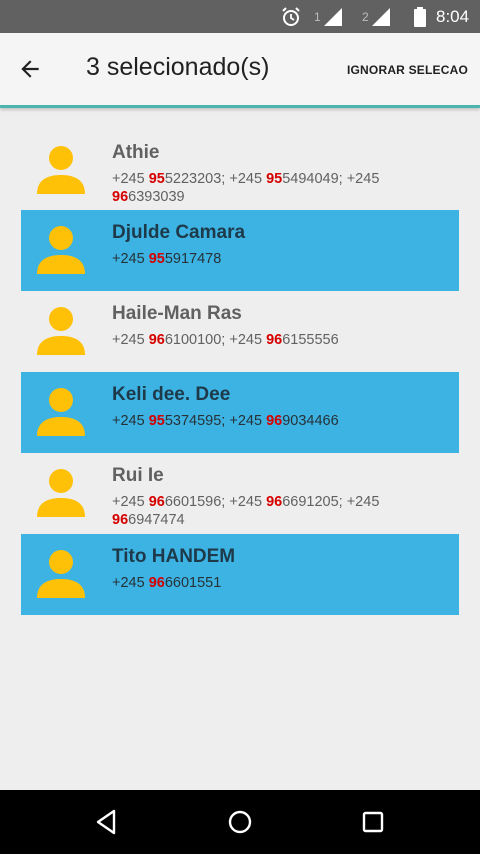 The image size is (480, 854). I want to click on phone-number: +245 955223203, so click(166, 179).